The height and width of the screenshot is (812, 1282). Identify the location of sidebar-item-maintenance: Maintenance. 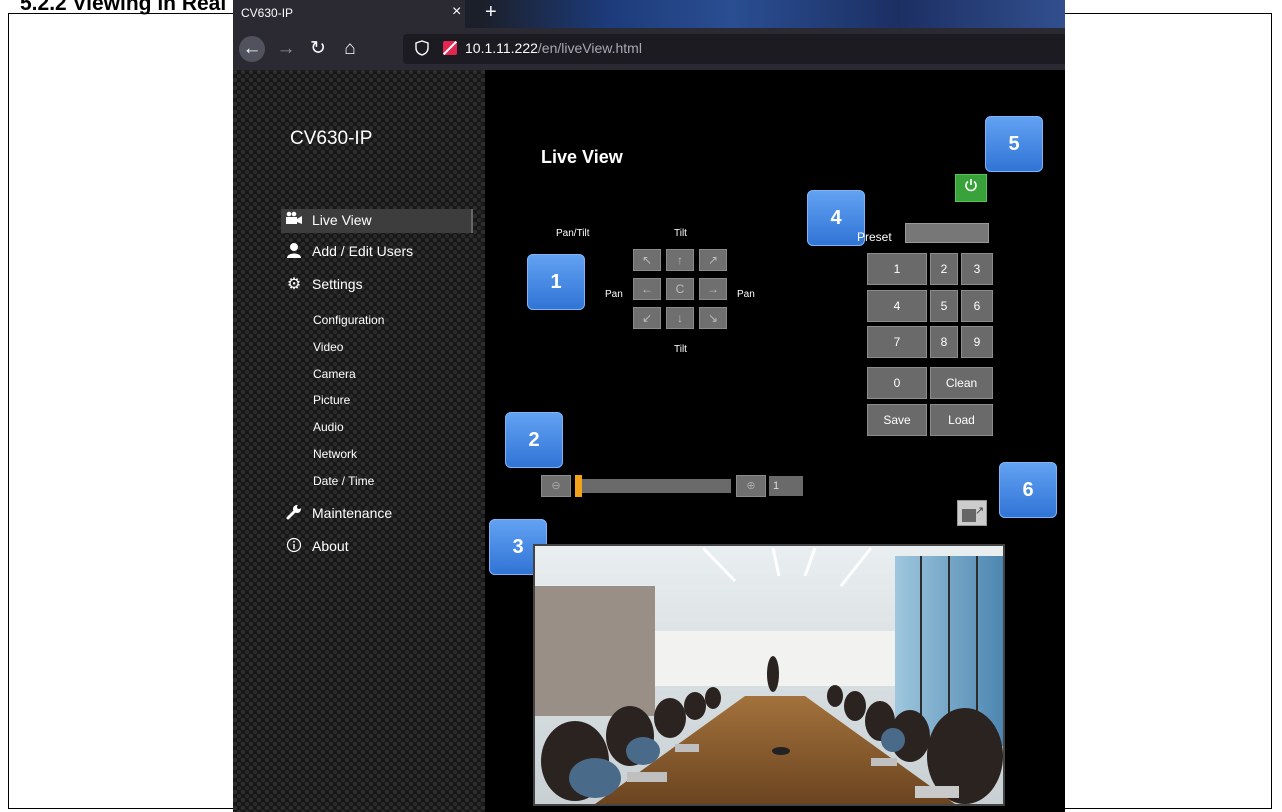
(376, 514).